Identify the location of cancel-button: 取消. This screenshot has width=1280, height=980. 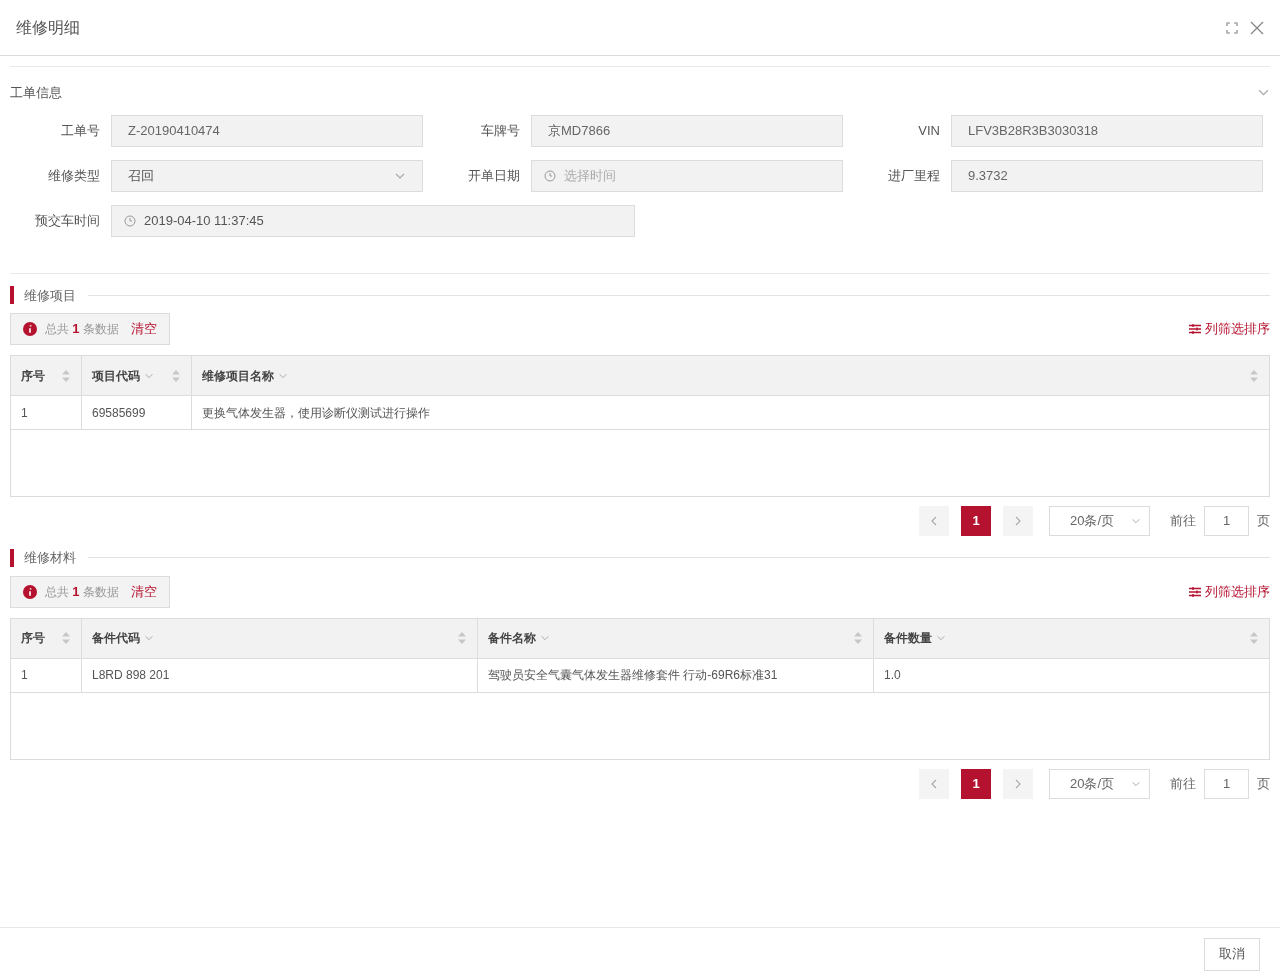
(1232, 954).